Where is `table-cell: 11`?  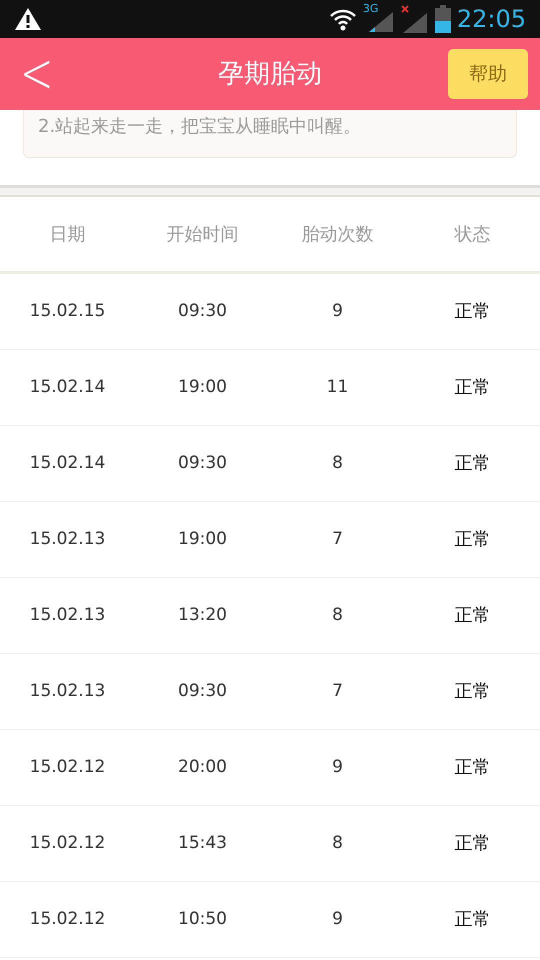
table-cell: 11 is located at coordinates (337, 386).